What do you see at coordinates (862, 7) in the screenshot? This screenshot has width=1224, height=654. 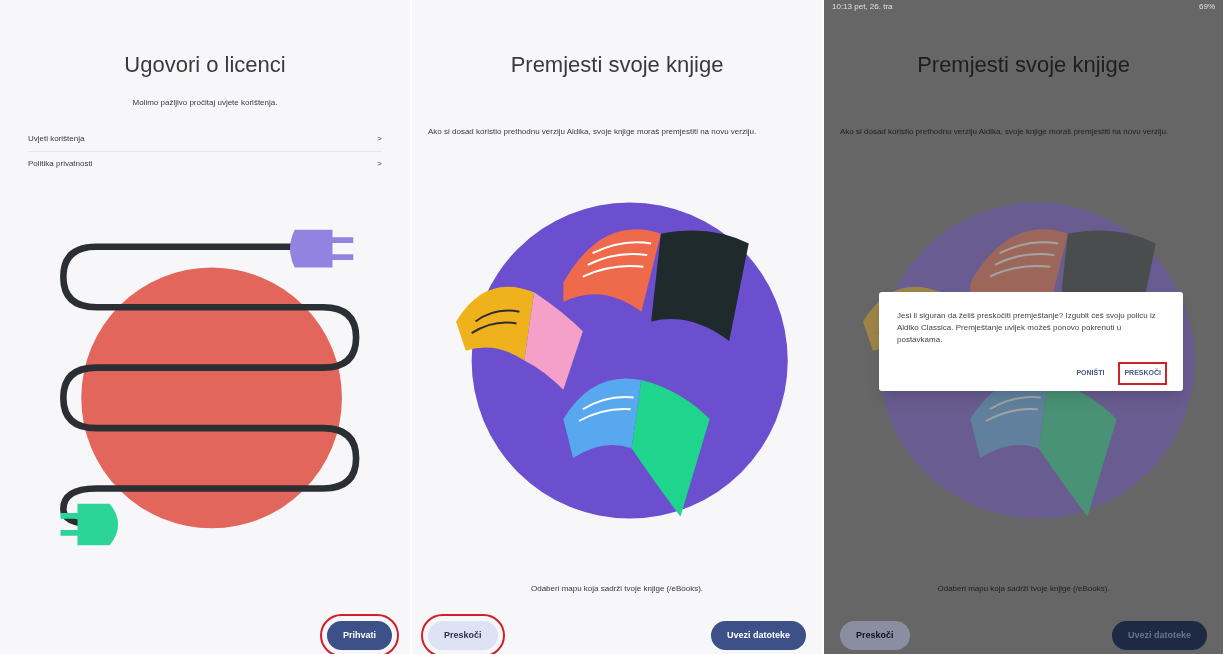 I see `status-time: 10:13 pet, 26. tra` at bounding box center [862, 7].